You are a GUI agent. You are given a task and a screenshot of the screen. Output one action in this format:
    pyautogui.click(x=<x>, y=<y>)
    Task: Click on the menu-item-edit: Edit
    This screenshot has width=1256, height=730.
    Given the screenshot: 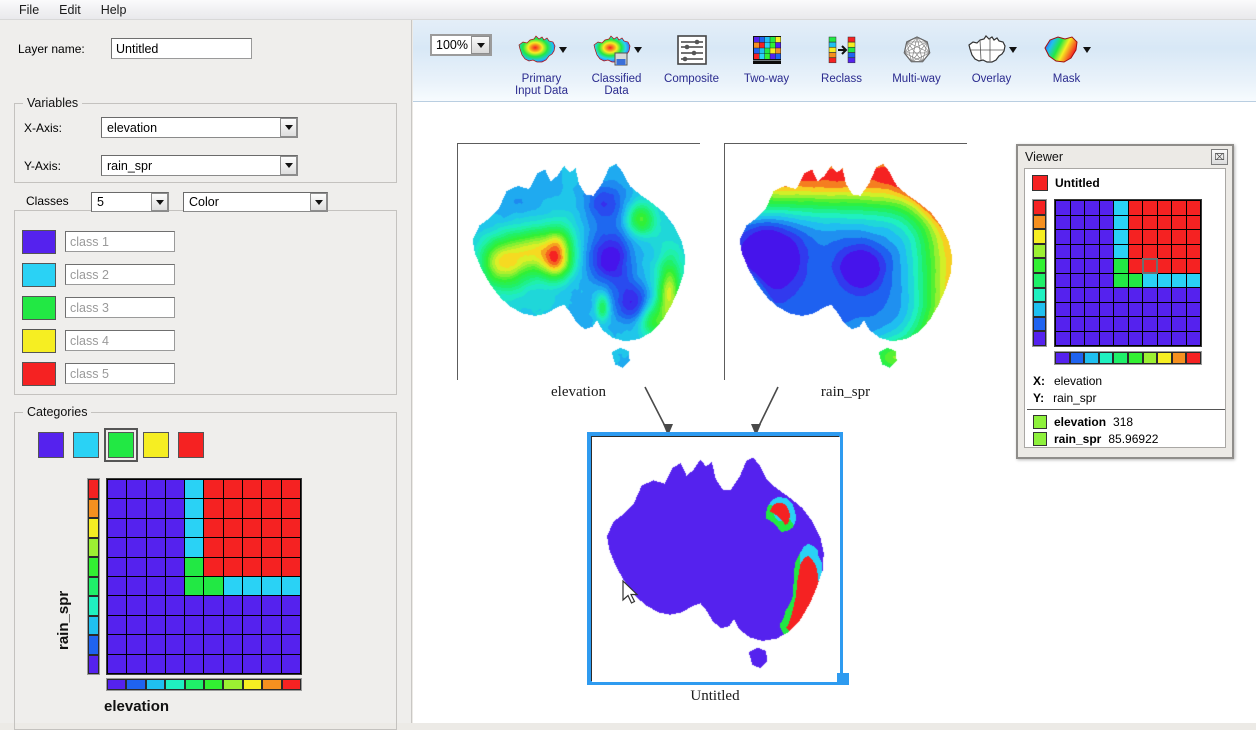 What is the action you would take?
    pyautogui.click(x=70, y=10)
    